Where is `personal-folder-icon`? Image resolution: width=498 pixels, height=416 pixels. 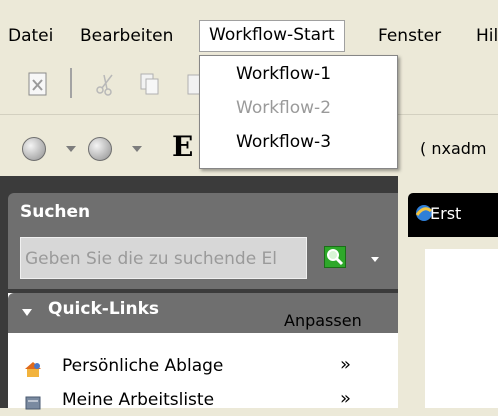 personal-folder-icon is located at coordinates (33, 369).